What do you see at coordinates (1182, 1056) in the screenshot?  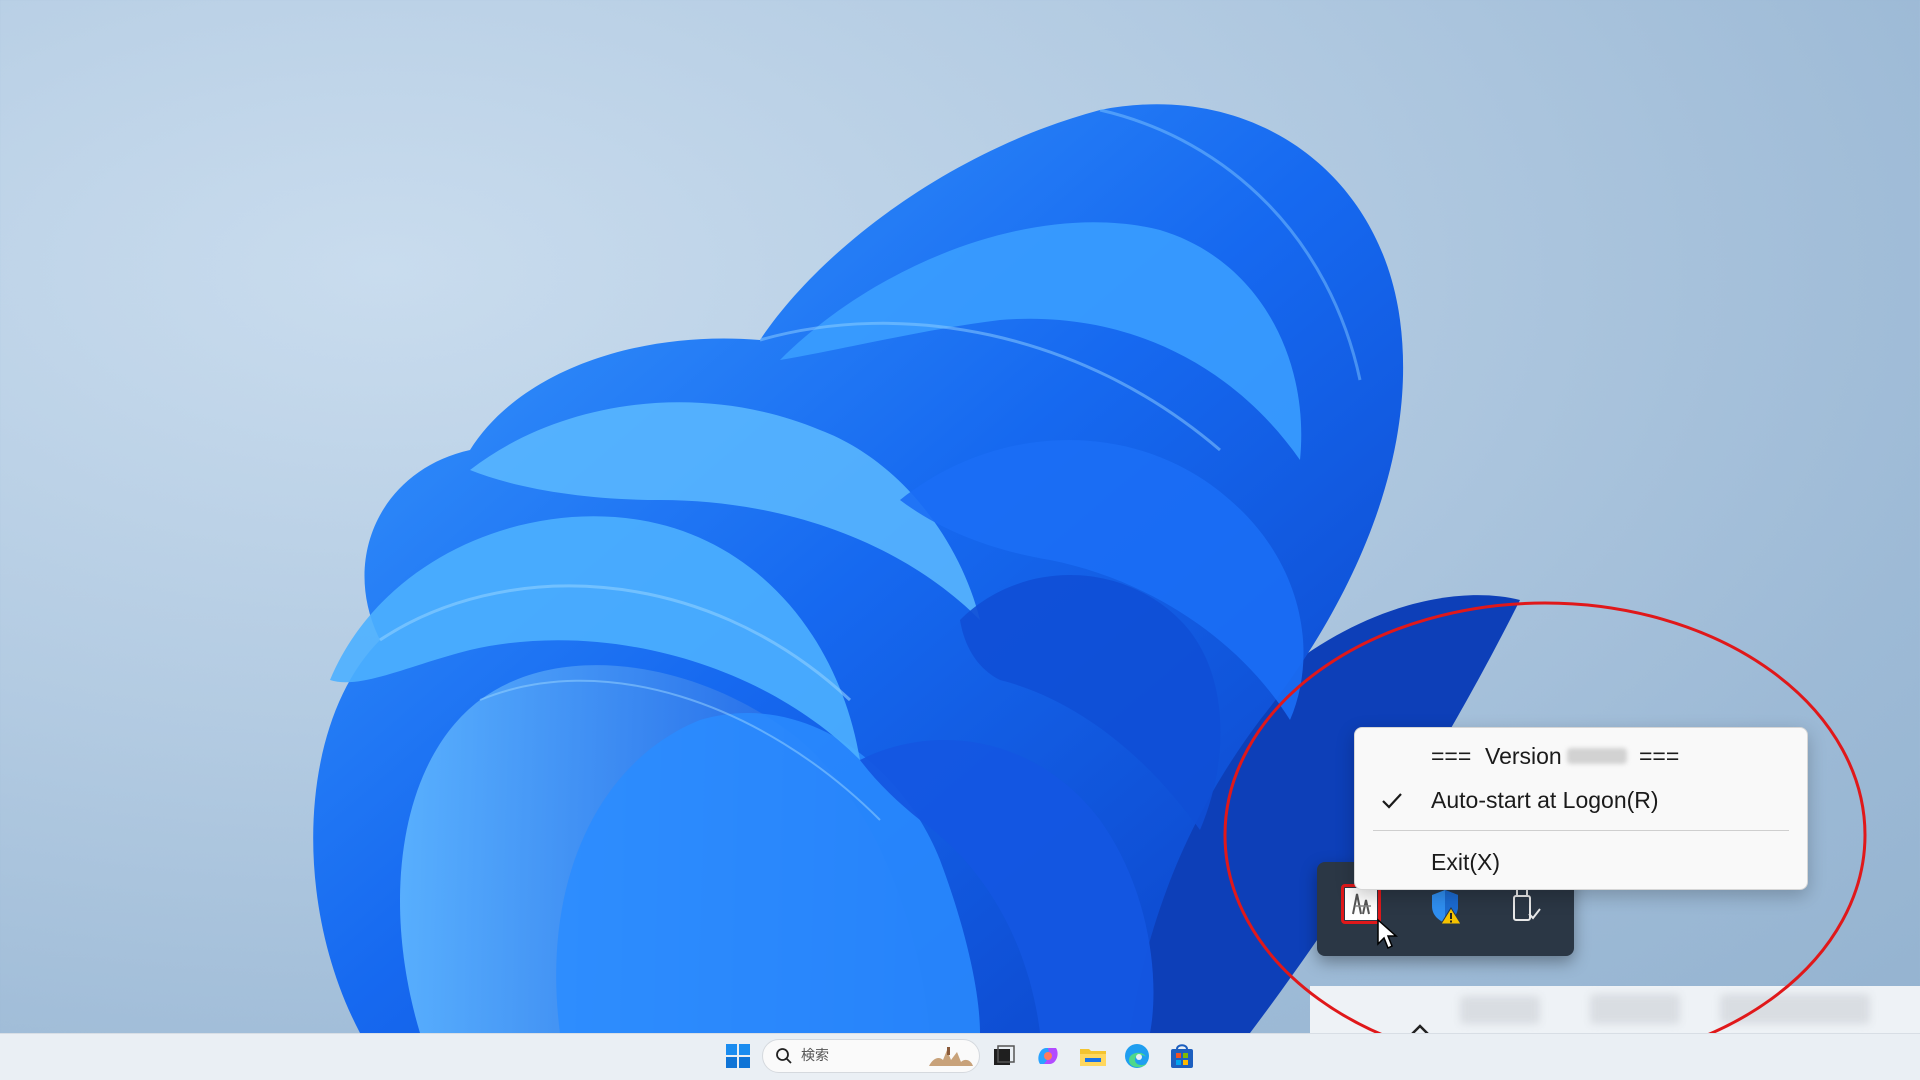 I see `store-icon` at bounding box center [1182, 1056].